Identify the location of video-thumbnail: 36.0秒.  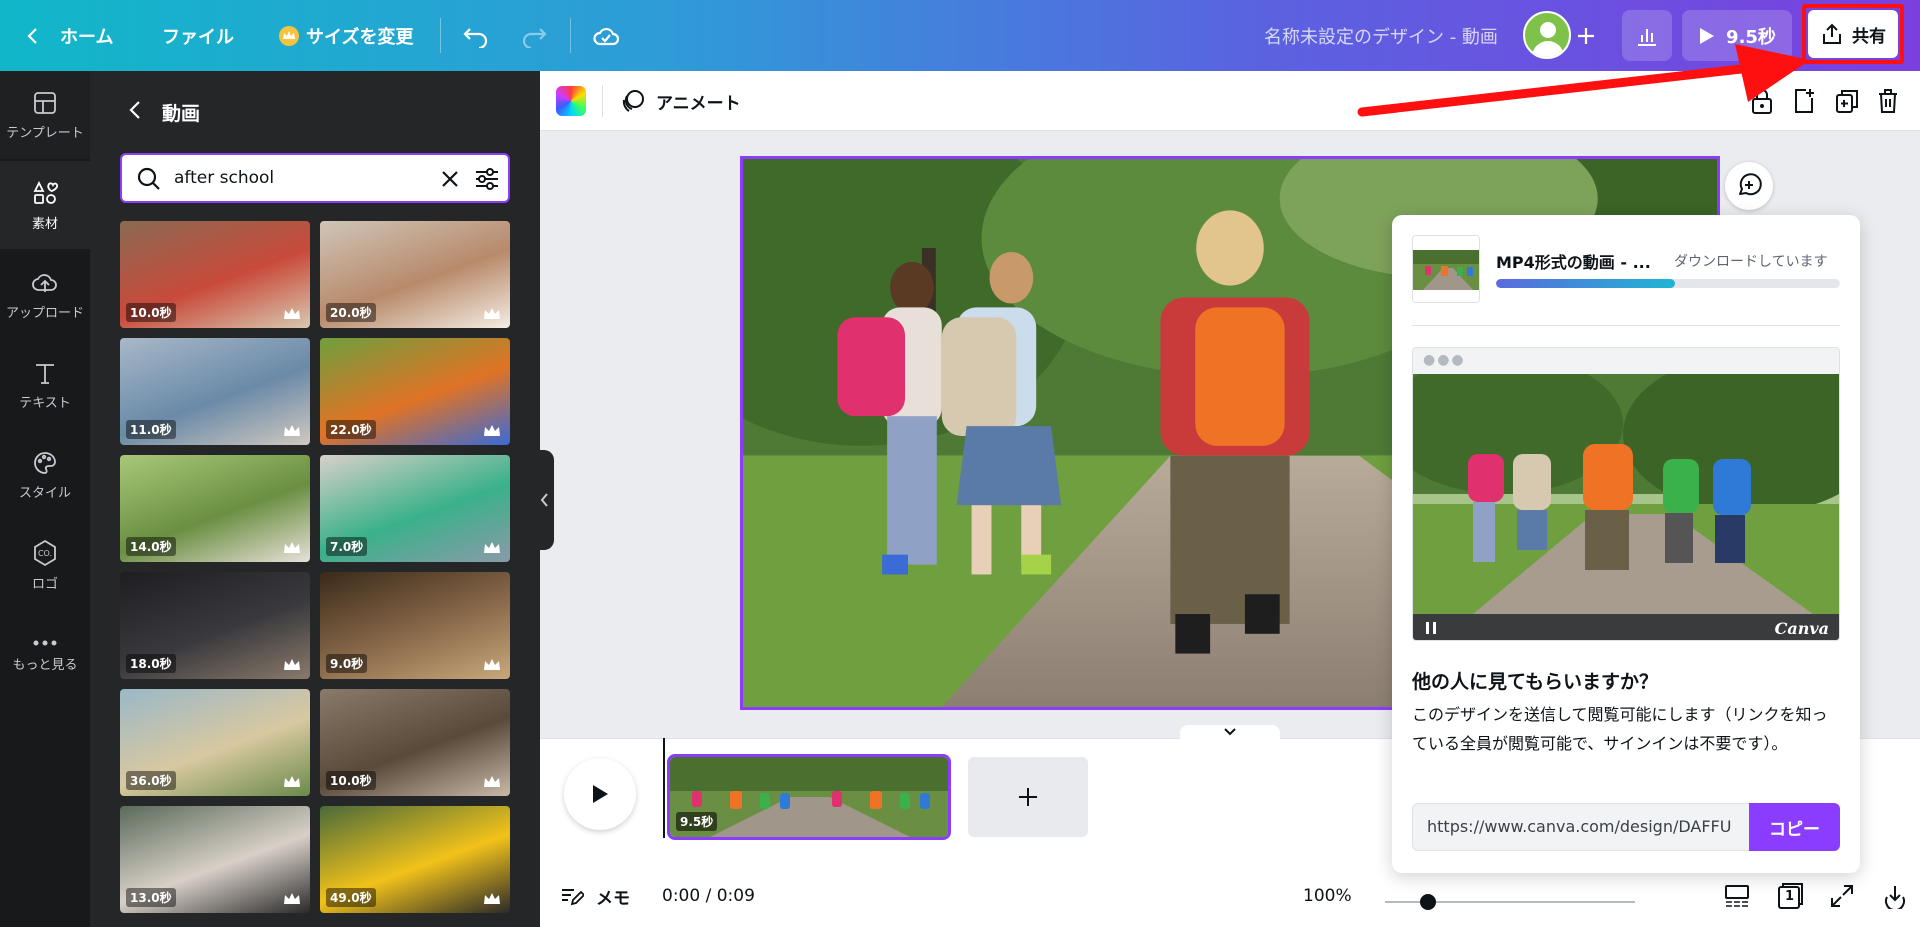
(215, 742).